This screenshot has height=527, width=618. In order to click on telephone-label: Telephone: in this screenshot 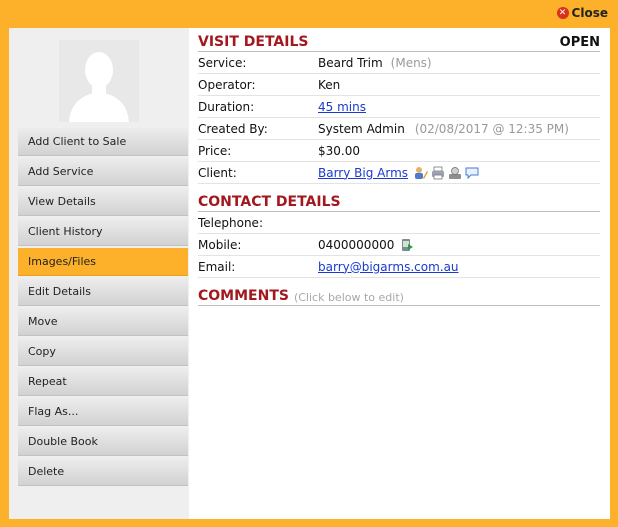, I will do `click(230, 222)`.